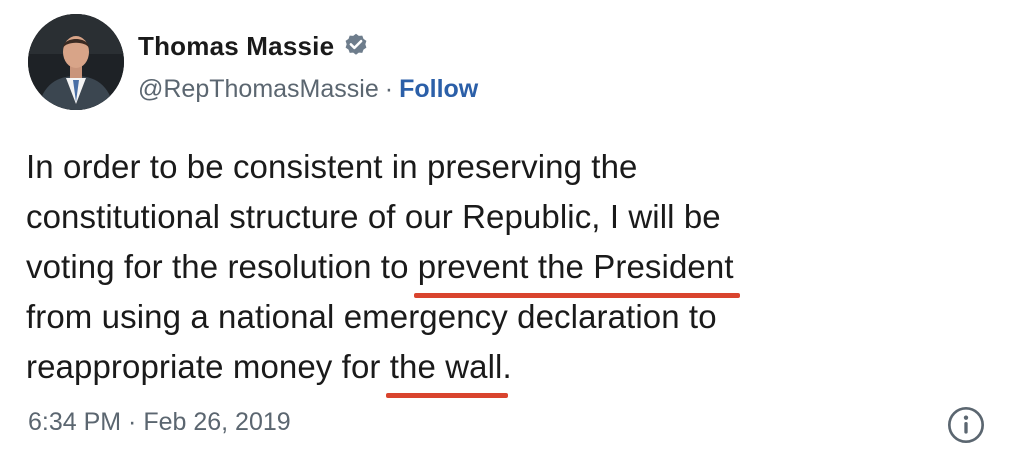 The height and width of the screenshot is (465, 1024). What do you see at coordinates (438, 89) in the screenshot?
I see `follow-button: Follow` at bounding box center [438, 89].